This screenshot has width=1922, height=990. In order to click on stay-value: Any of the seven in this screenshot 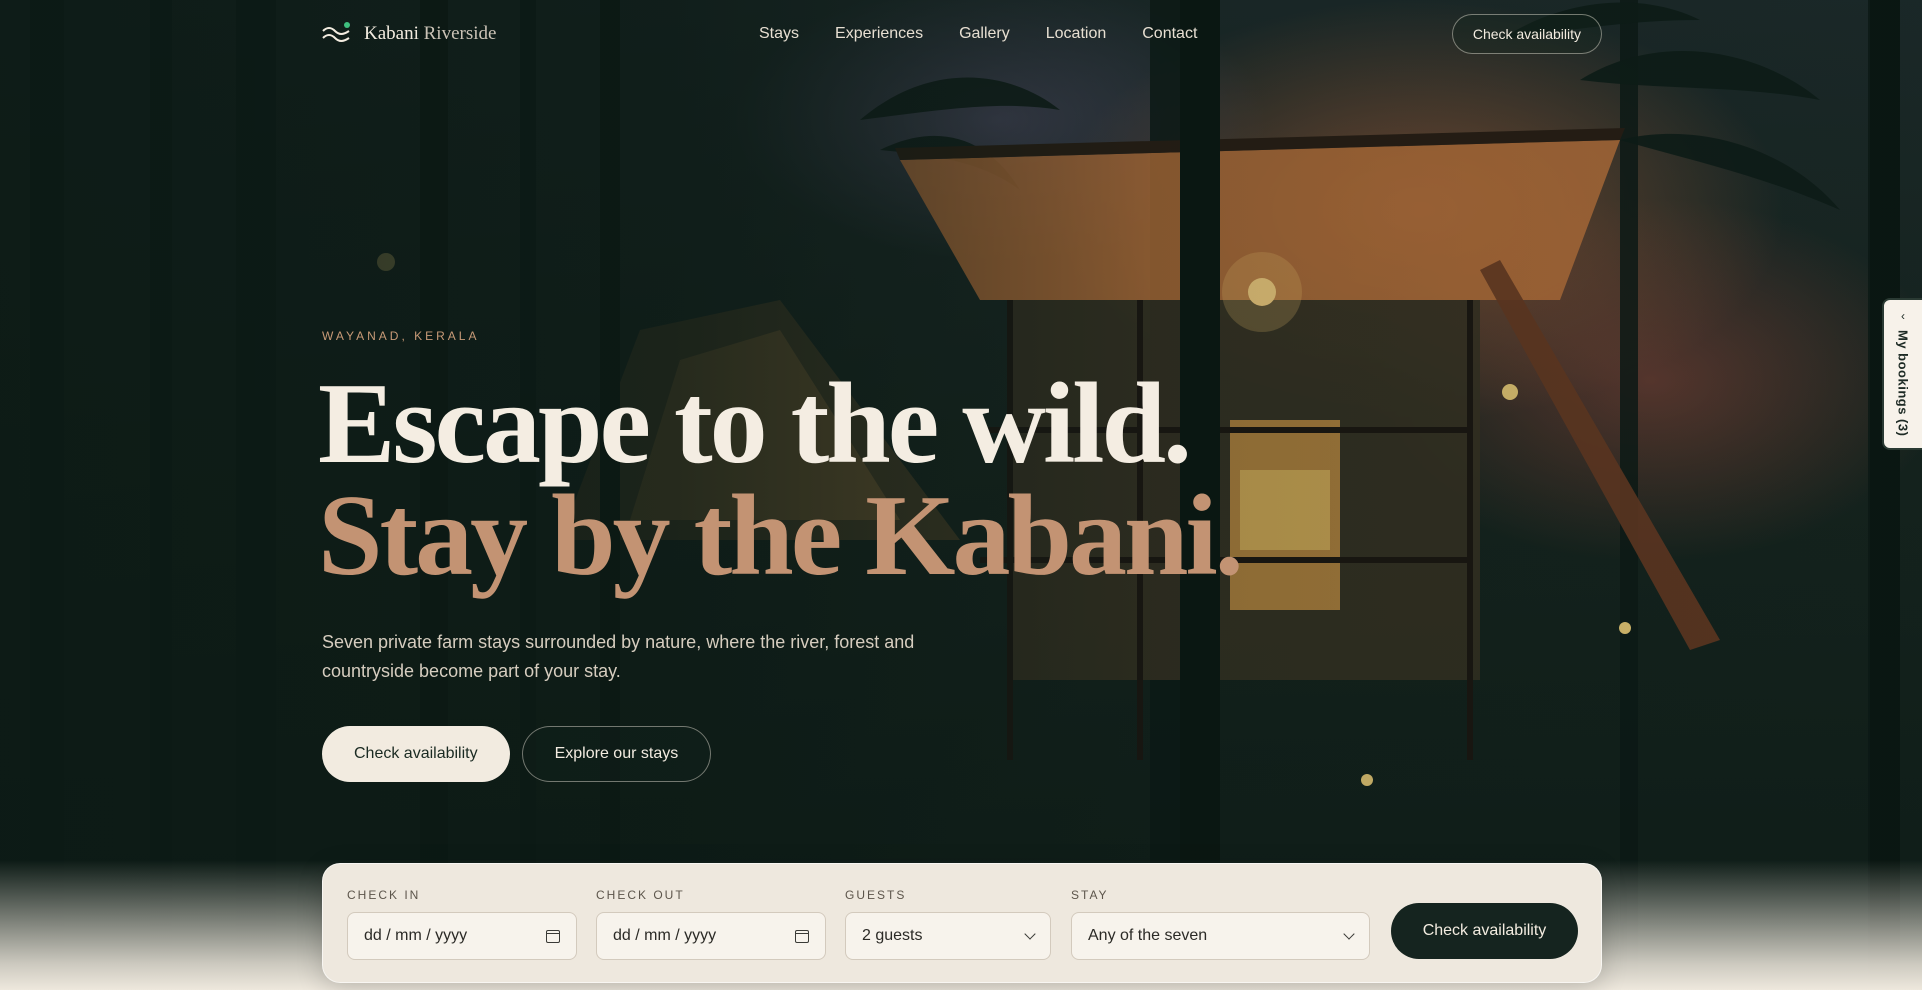, I will do `click(1148, 935)`.